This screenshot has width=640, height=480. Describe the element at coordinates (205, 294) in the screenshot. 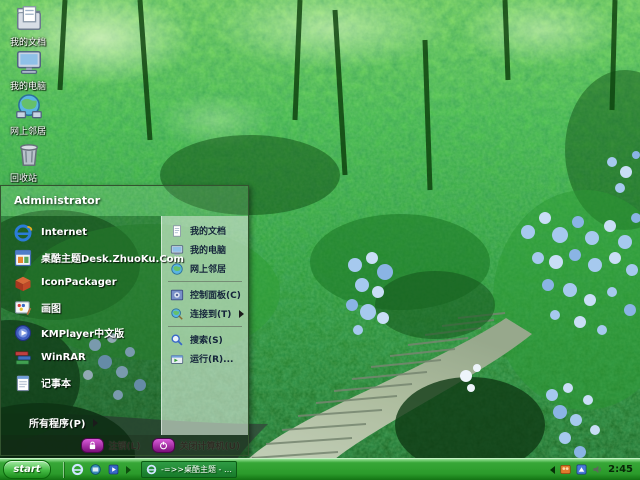

I see `start-menu-item-control-panel: 控制面板(C)` at that location.